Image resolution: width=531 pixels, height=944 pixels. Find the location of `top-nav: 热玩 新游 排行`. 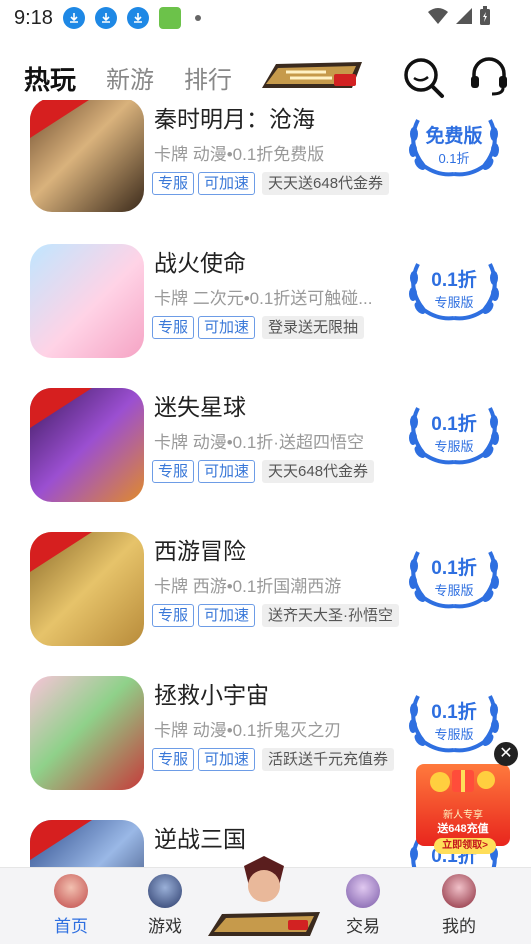

top-nav: 热玩 新游 排行 is located at coordinates (265, 76).